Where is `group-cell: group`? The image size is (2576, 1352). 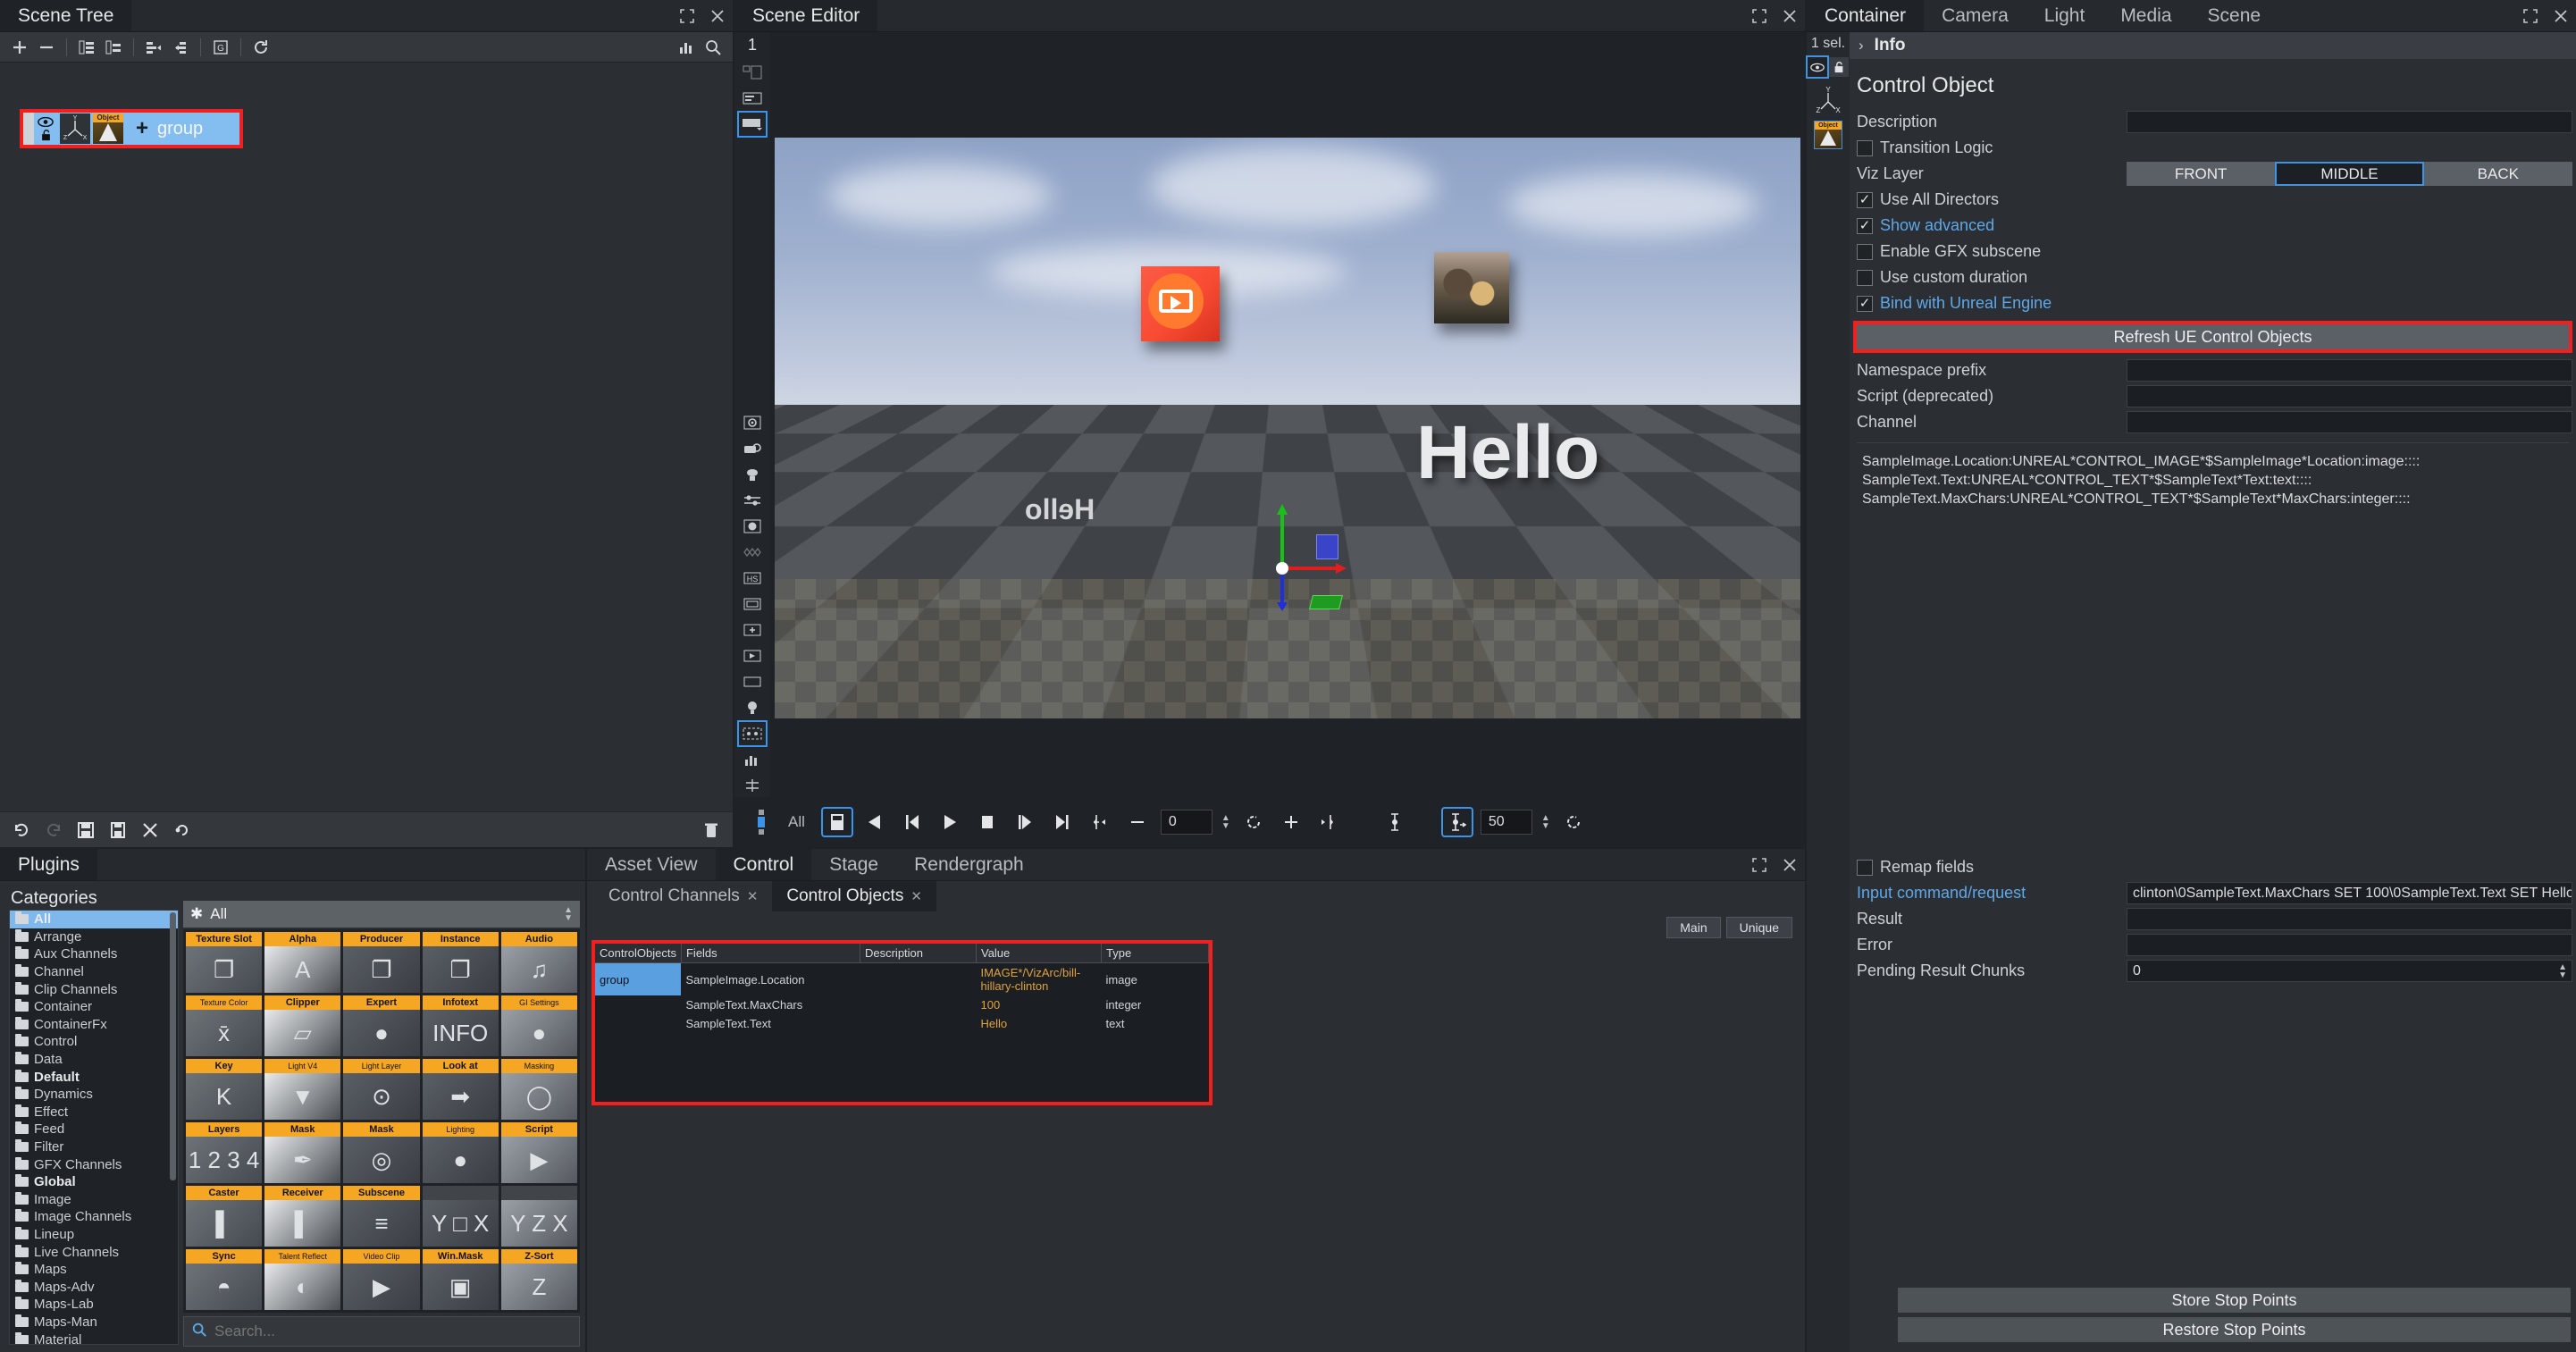
group-cell: group is located at coordinates (638, 978).